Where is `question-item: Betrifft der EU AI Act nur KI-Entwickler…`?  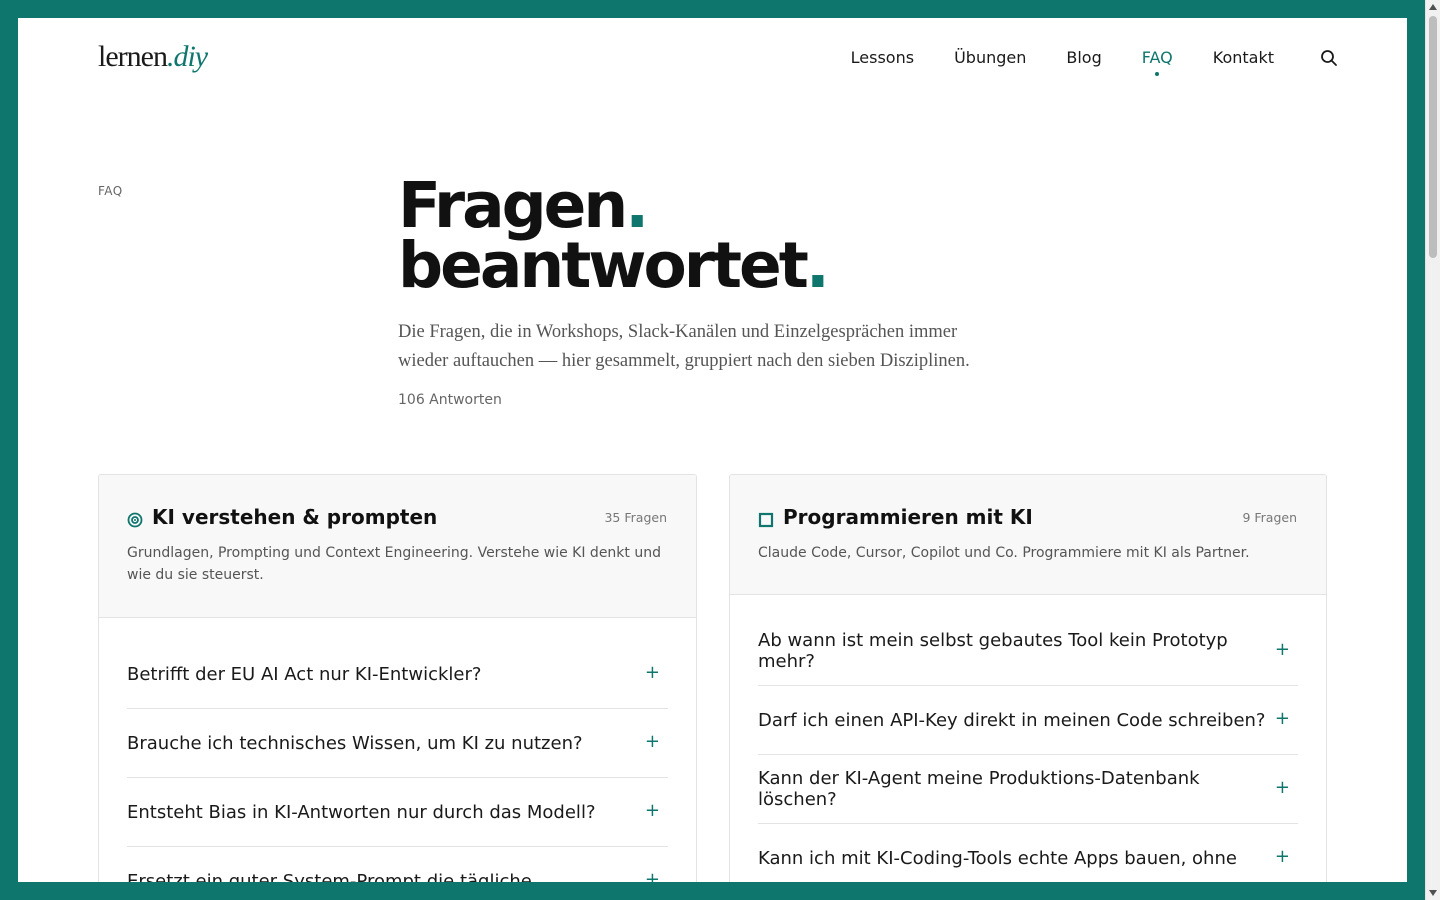
question-item: Betrifft der EU AI Act nur KI-Entwickler… is located at coordinates (397, 674).